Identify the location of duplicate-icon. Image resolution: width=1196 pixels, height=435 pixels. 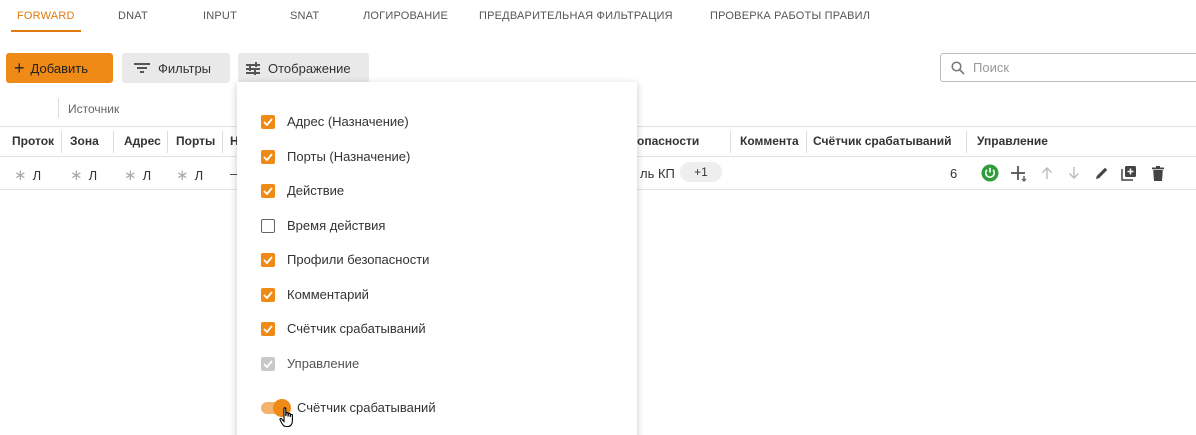
(1129, 173).